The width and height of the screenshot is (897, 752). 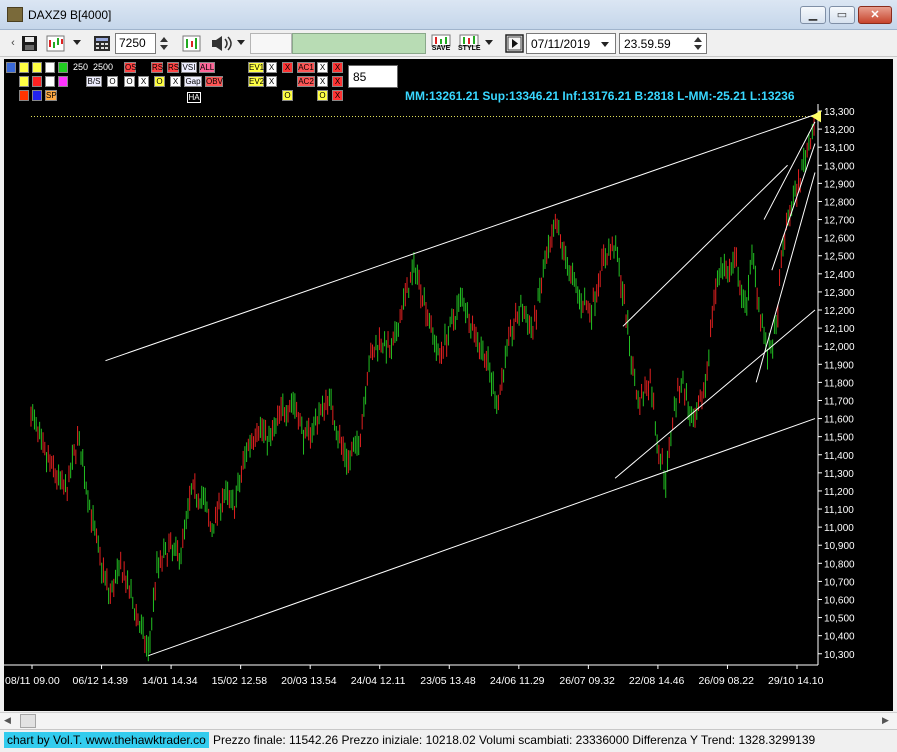 I want to click on ticks-input: 7250, so click(x=135, y=43).